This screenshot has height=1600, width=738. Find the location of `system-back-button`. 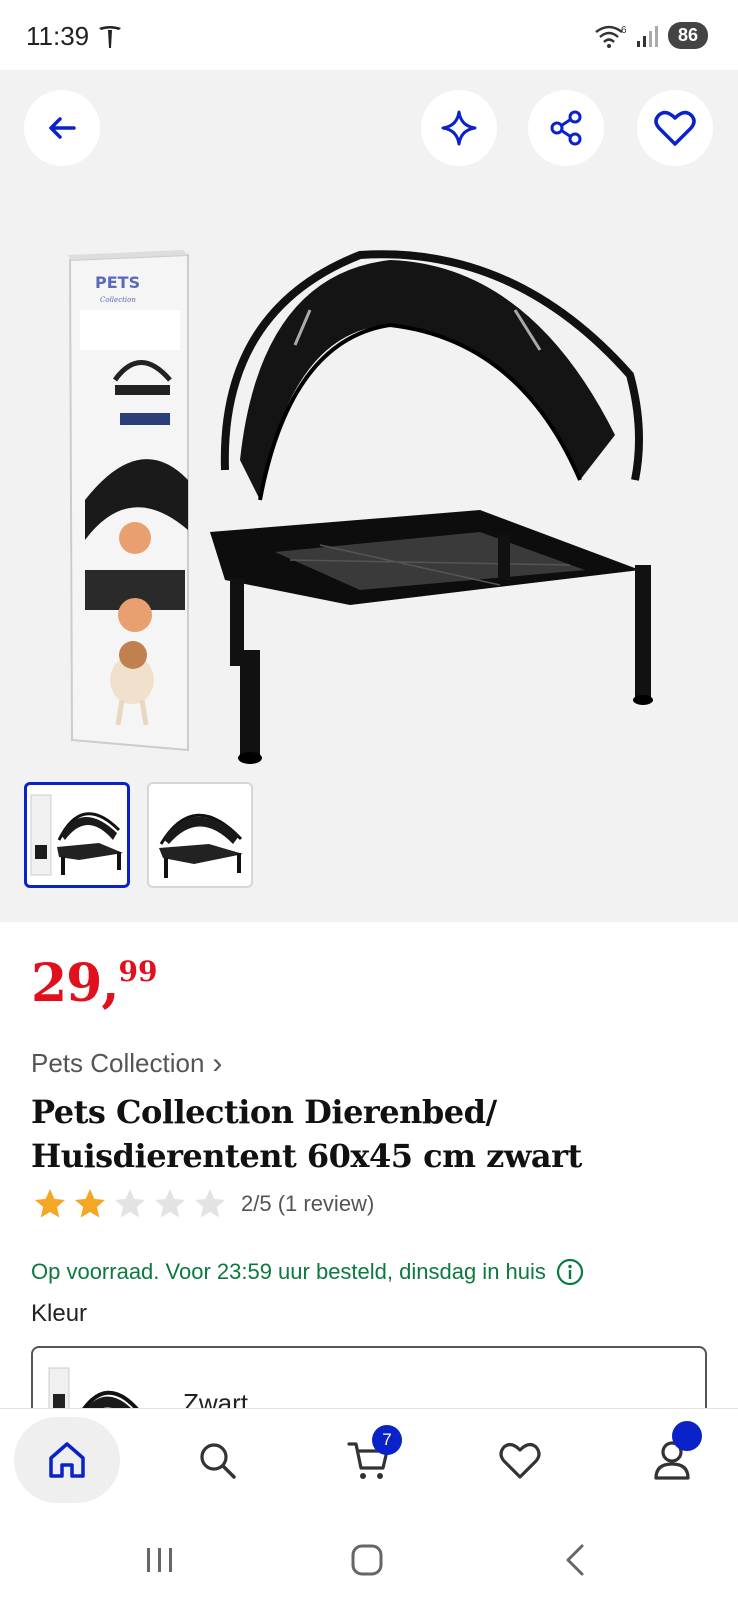

system-back-button is located at coordinates (575, 1560).